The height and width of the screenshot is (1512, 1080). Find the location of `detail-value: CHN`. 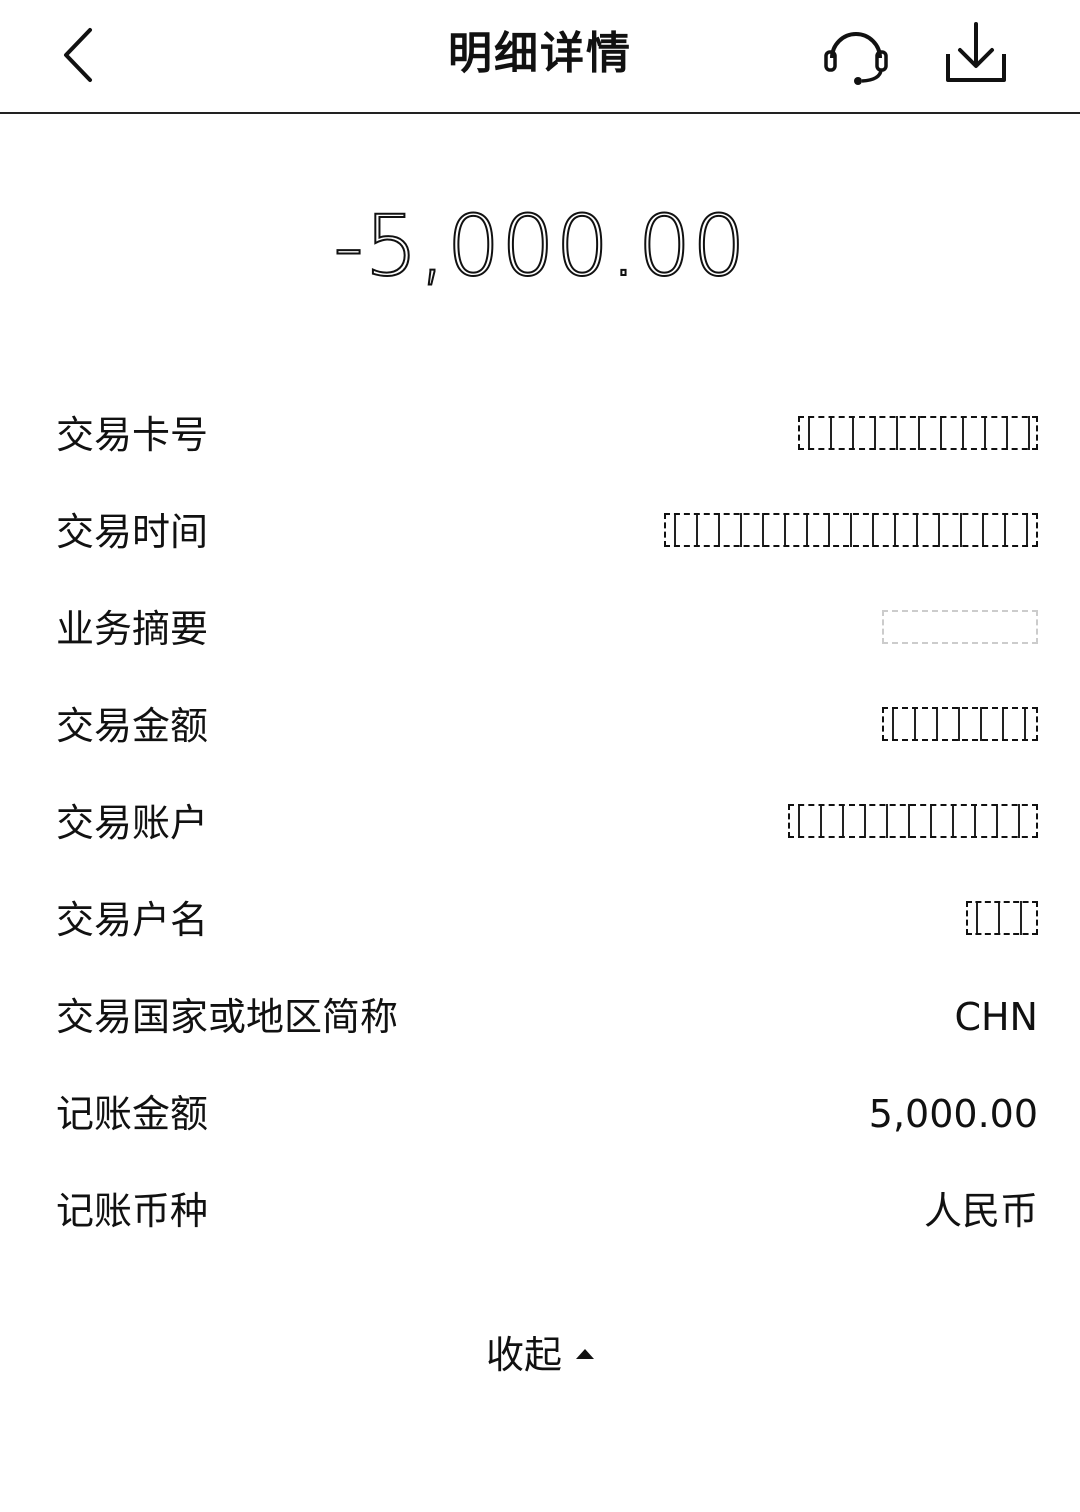

detail-value: CHN is located at coordinates (996, 1017).